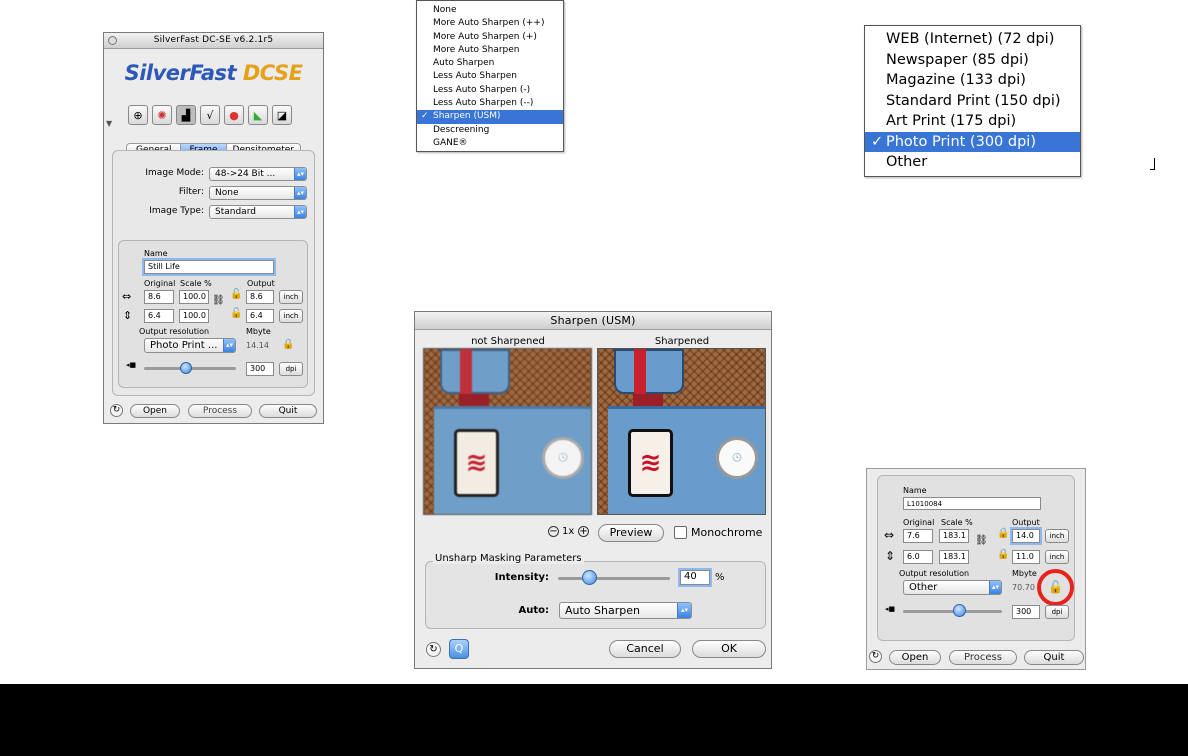 The height and width of the screenshot is (756, 1188). I want to click on menu-item: Other, so click(972, 162).